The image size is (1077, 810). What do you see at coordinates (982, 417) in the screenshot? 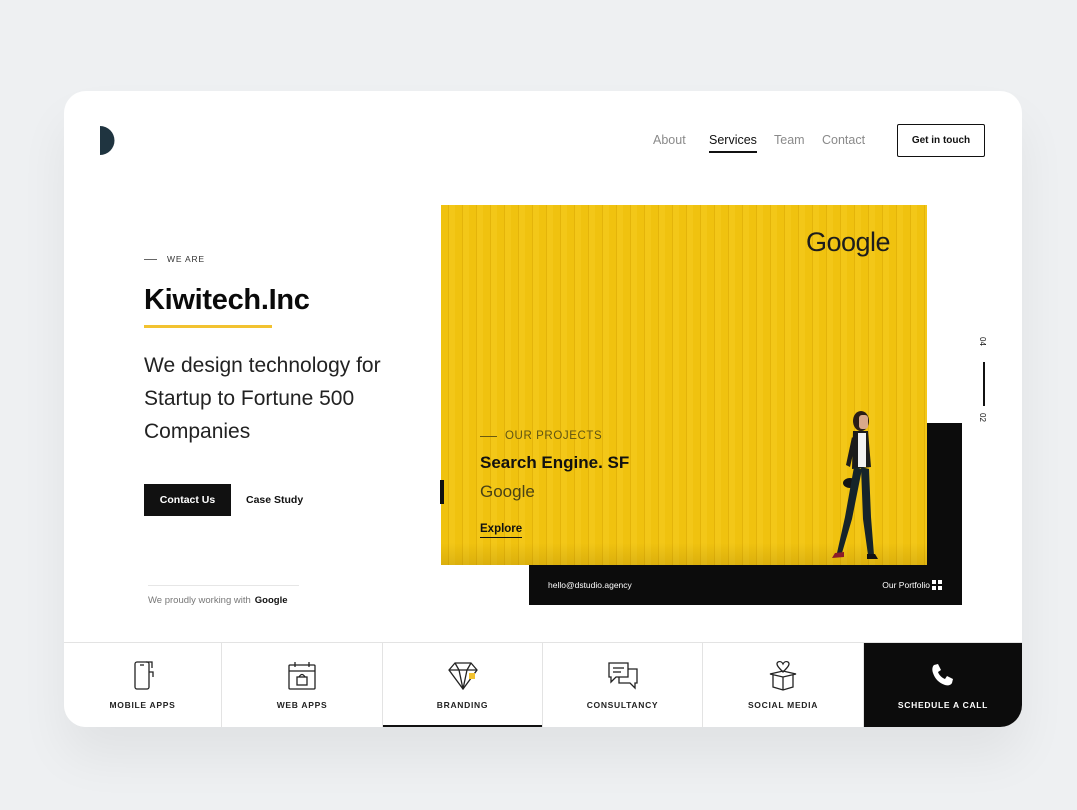
I see `pager-current: 02` at bounding box center [982, 417].